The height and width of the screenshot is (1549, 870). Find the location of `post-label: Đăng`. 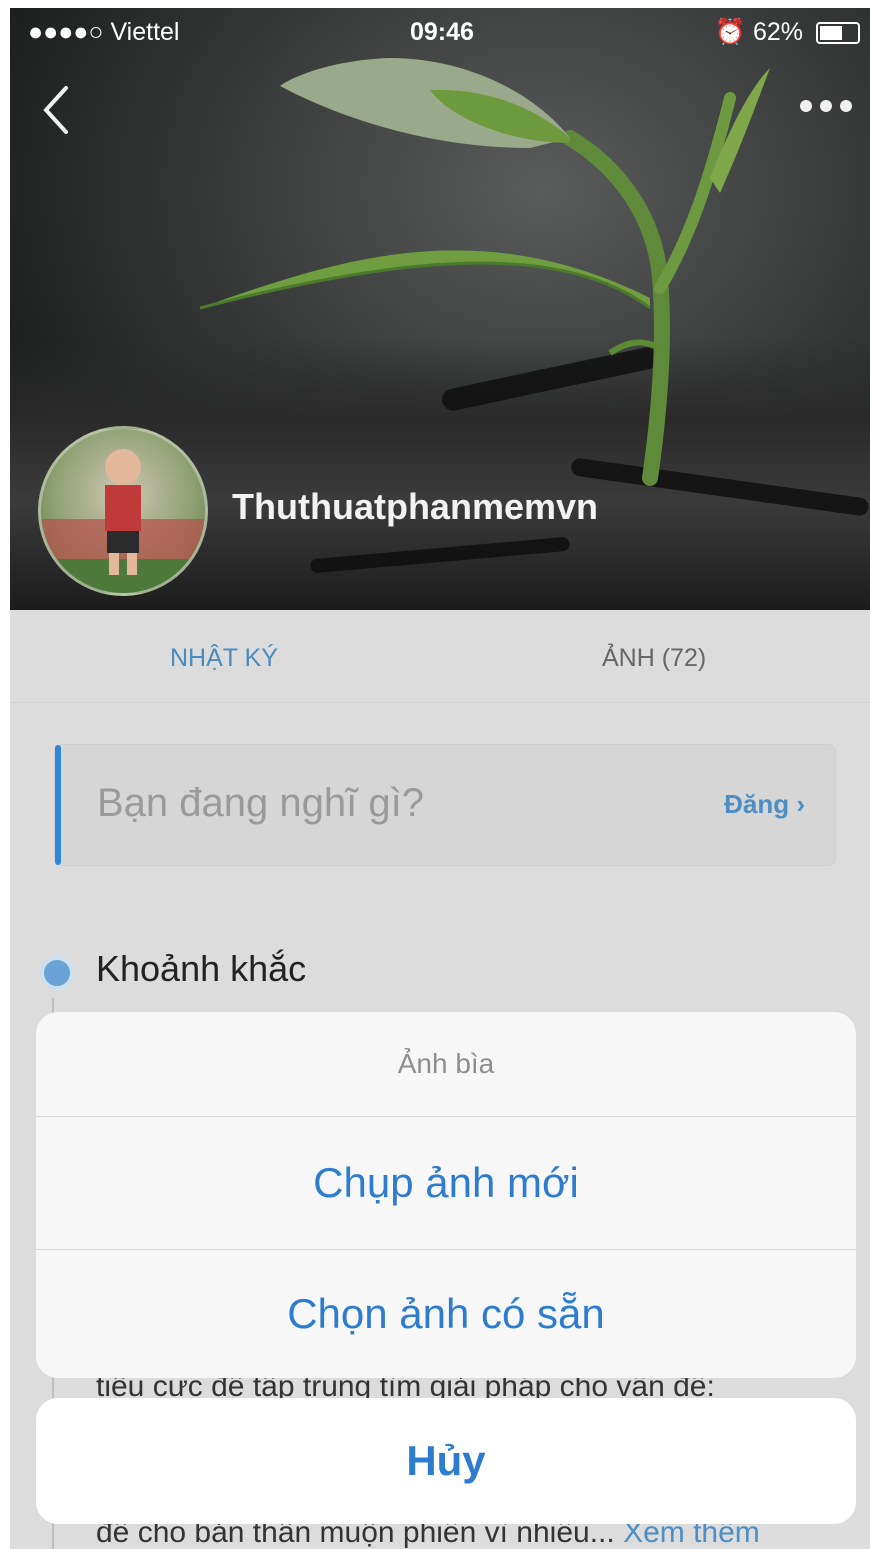

post-label: Đăng is located at coordinates (757, 804).